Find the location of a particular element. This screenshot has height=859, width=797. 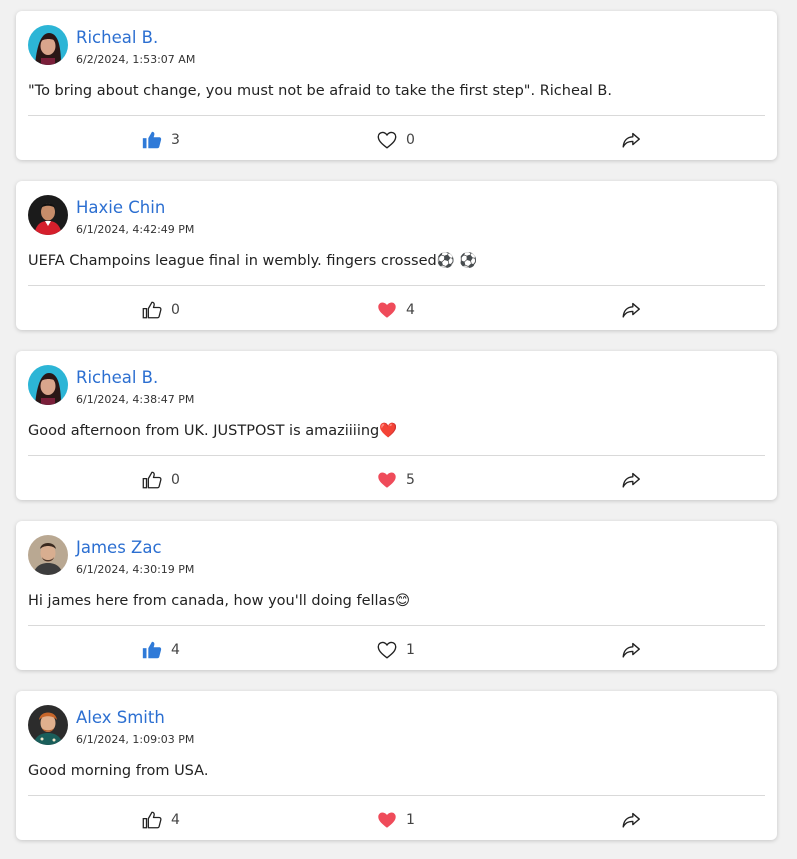

post-timestamp: 6/1/2024, 1:09:03 PM is located at coordinates (135, 739).